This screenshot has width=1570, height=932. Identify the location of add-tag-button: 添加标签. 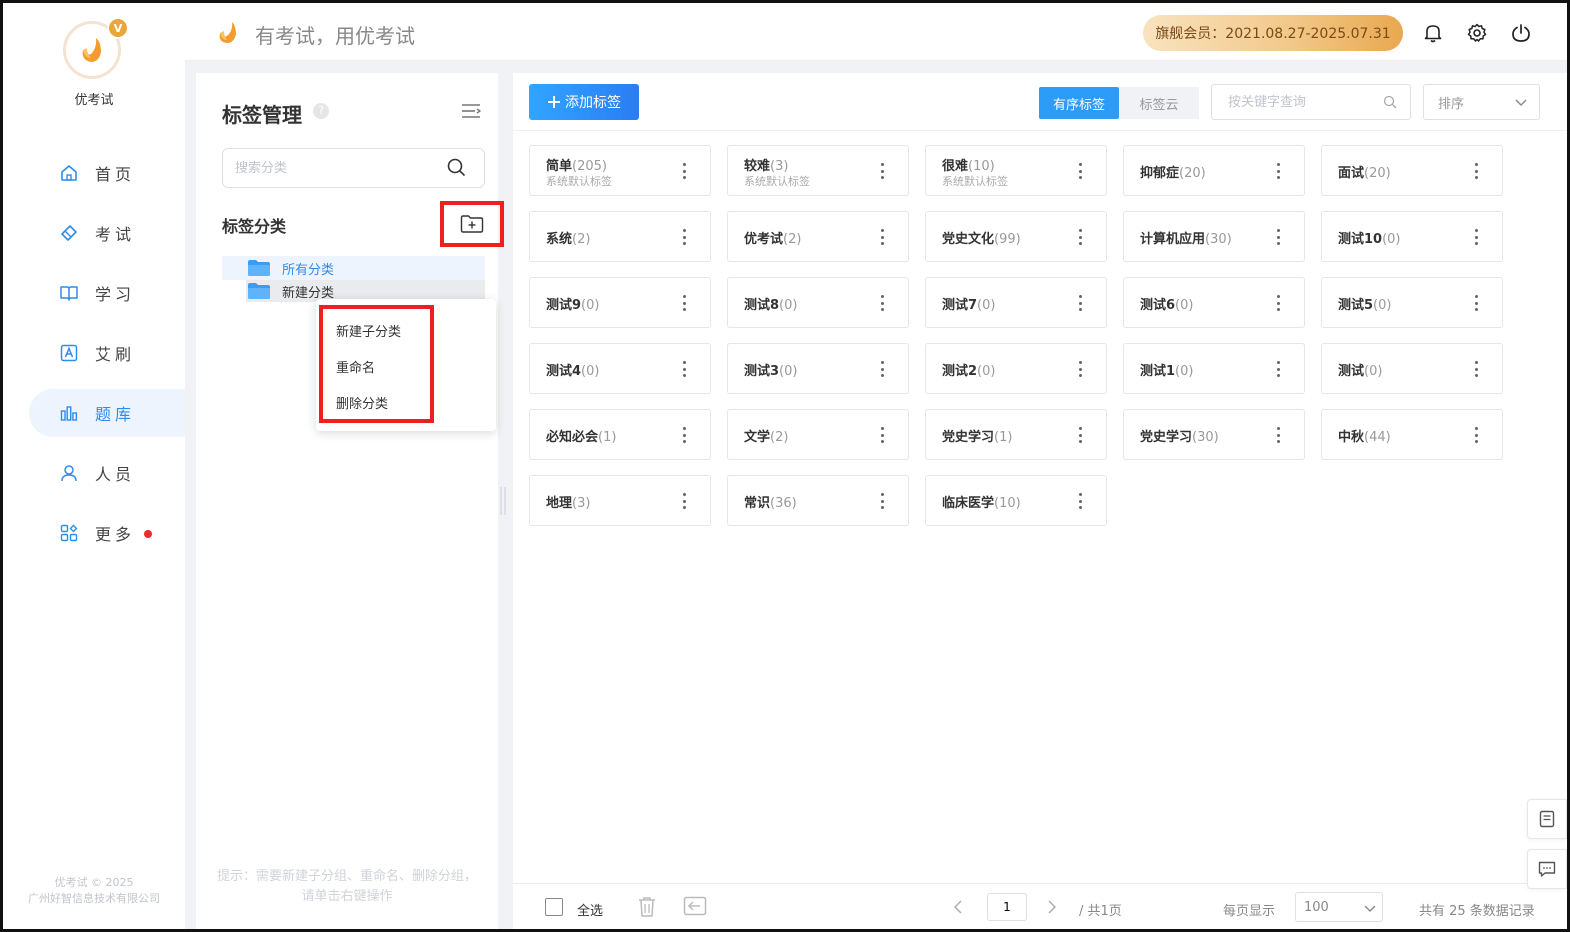
(584, 102).